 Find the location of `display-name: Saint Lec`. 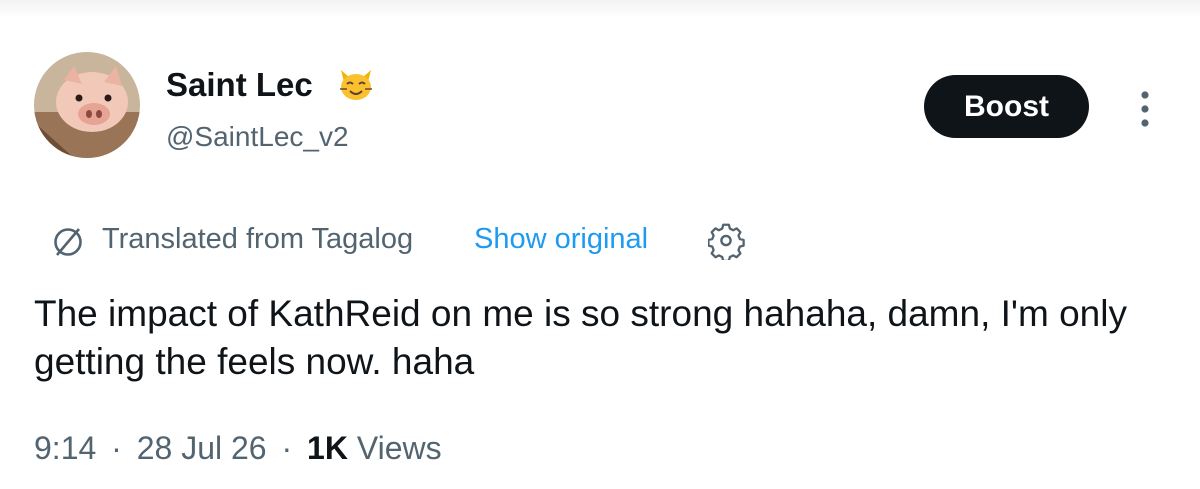

display-name: Saint Lec is located at coordinates (239, 85).